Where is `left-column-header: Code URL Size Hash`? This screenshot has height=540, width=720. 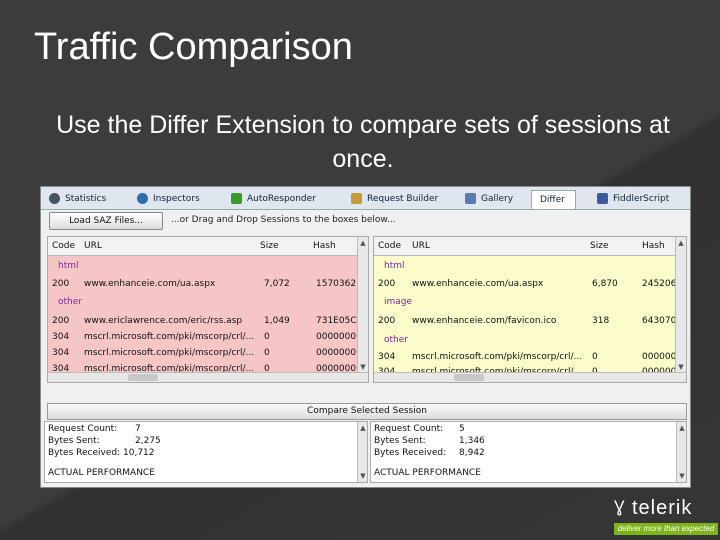 left-column-header: Code URL Size Hash is located at coordinates (208, 246).